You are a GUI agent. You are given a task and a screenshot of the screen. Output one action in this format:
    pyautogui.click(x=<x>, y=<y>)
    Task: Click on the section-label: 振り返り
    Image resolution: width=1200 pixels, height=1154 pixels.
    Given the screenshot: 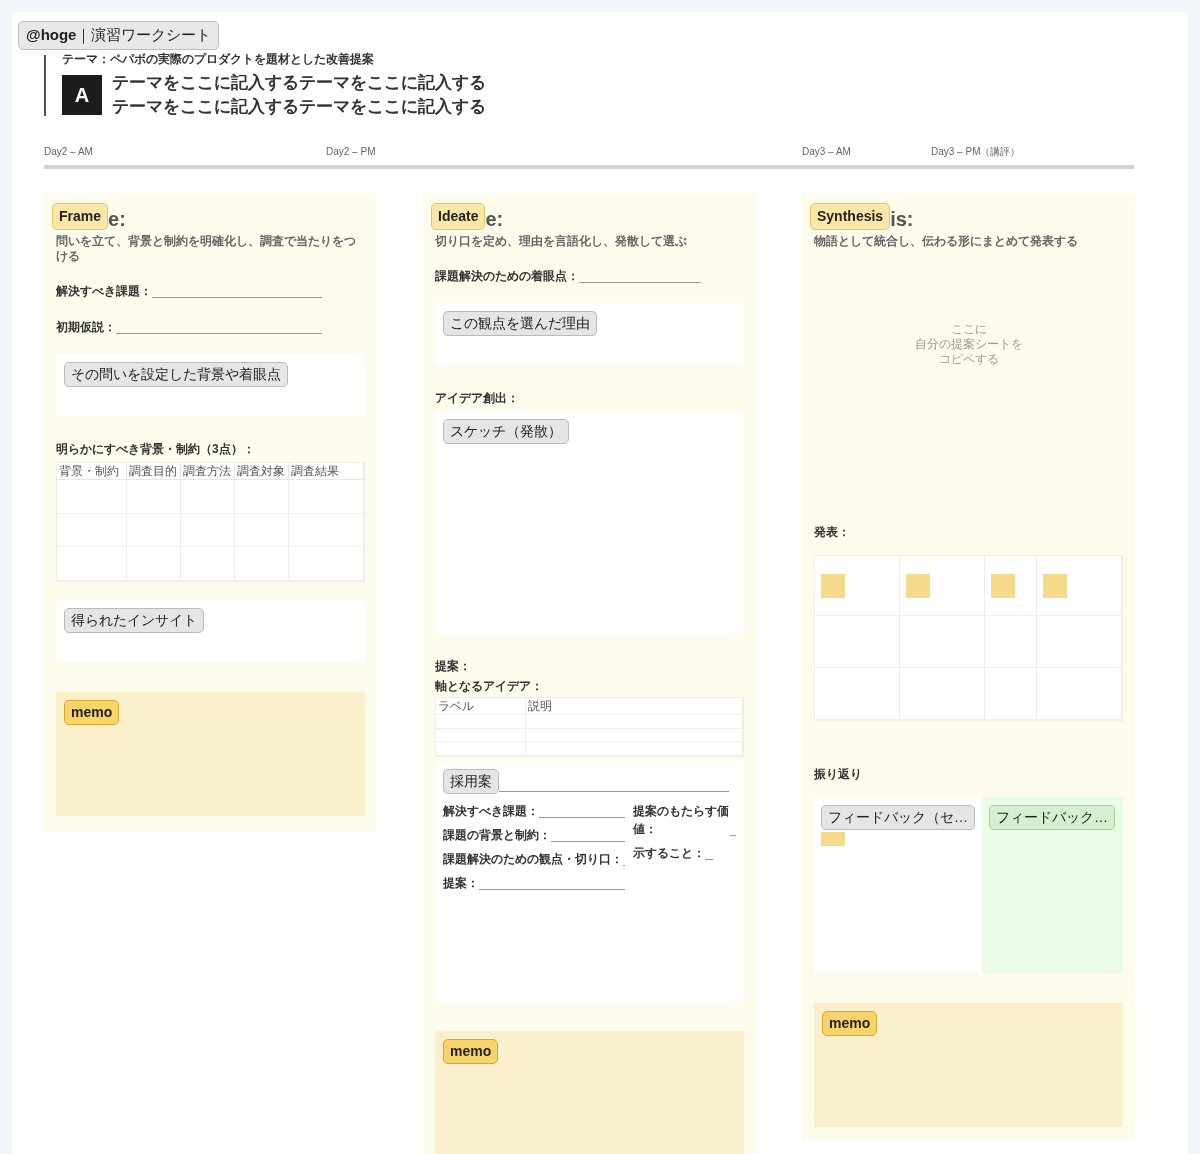 What is the action you would take?
    pyautogui.click(x=838, y=774)
    